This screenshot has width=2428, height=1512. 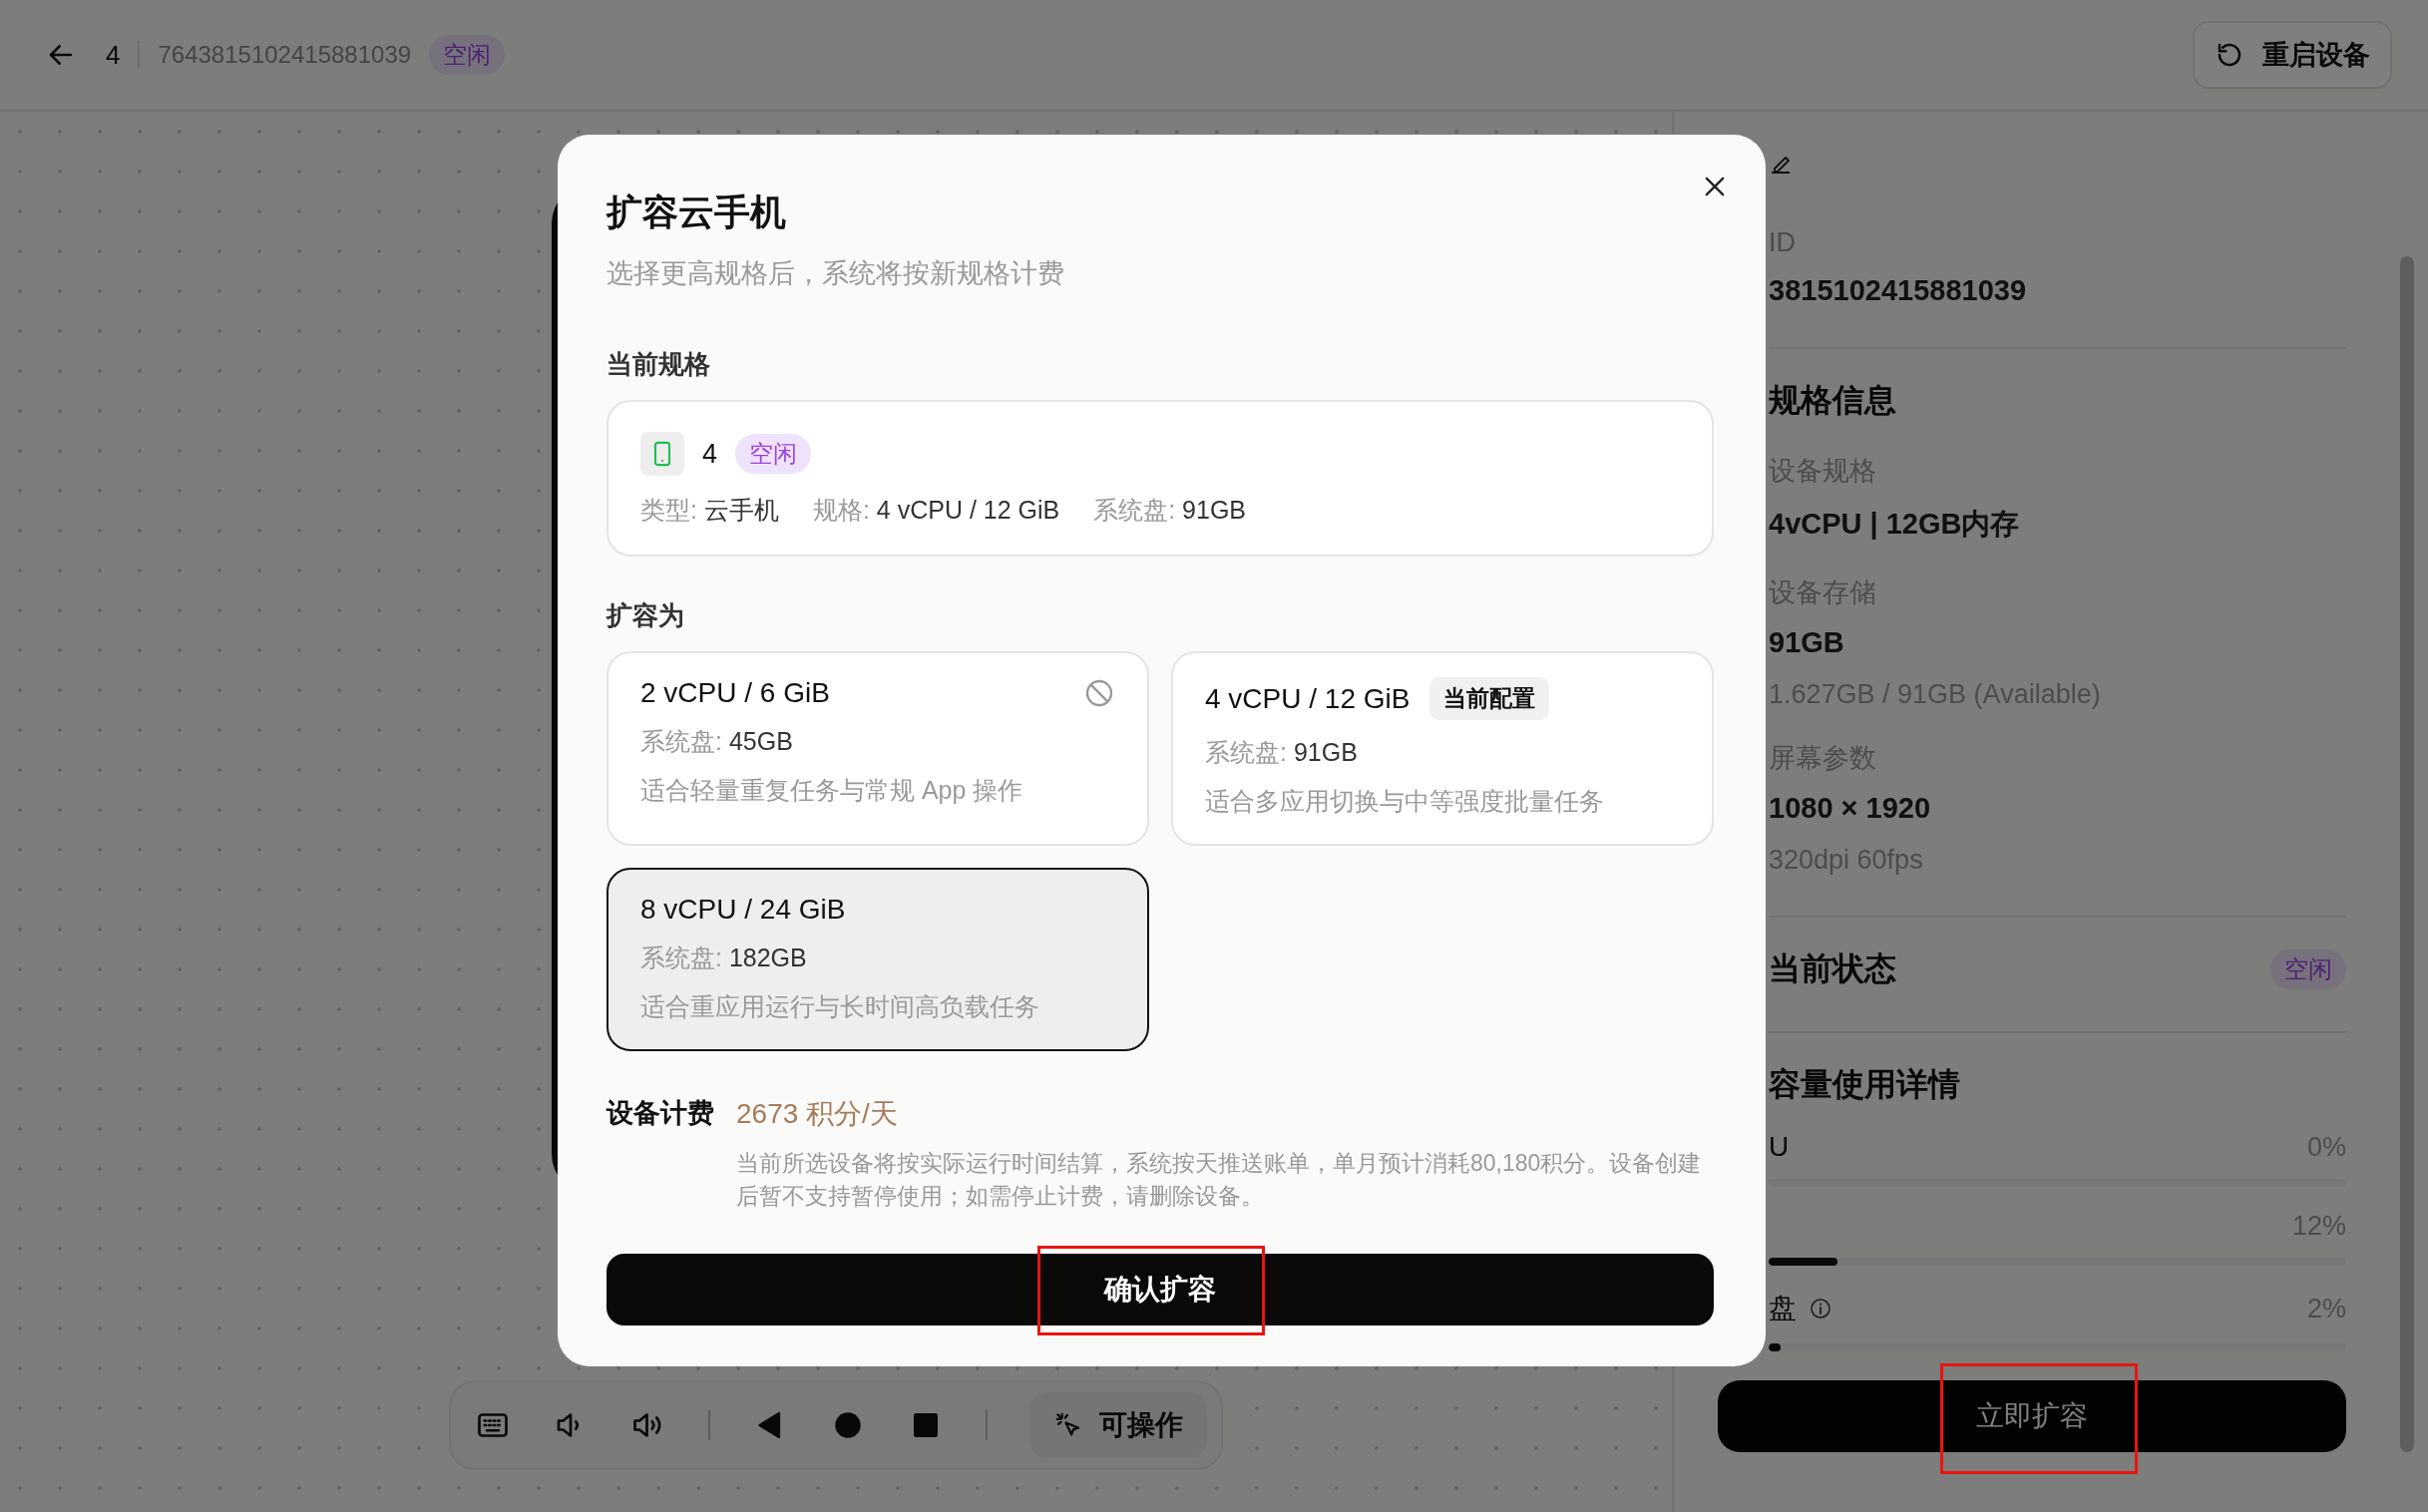 What do you see at coordinates (1405, 801) in the screenshot?
I see `option-description: 适合多应用切换与中等强度批量任务` at bounding box center [1405, 801].